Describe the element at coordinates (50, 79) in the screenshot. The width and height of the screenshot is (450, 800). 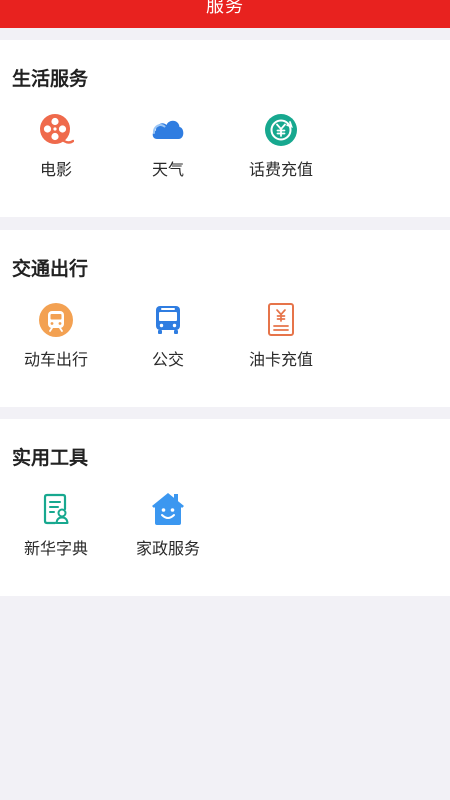
I see `section-title: 生活服务` at that location.